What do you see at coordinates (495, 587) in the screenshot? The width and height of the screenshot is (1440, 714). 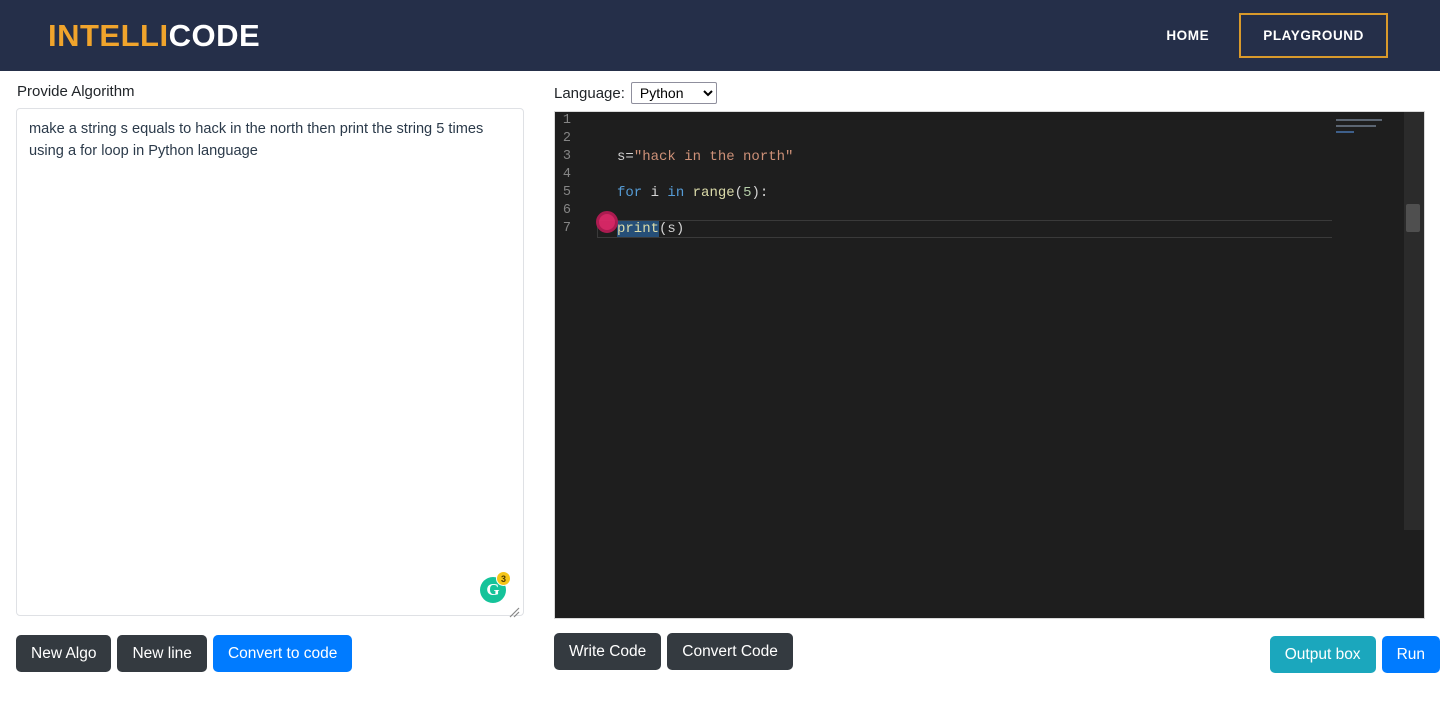 I see `grammarly-icon: G 3` at bounding box center [495, 587].